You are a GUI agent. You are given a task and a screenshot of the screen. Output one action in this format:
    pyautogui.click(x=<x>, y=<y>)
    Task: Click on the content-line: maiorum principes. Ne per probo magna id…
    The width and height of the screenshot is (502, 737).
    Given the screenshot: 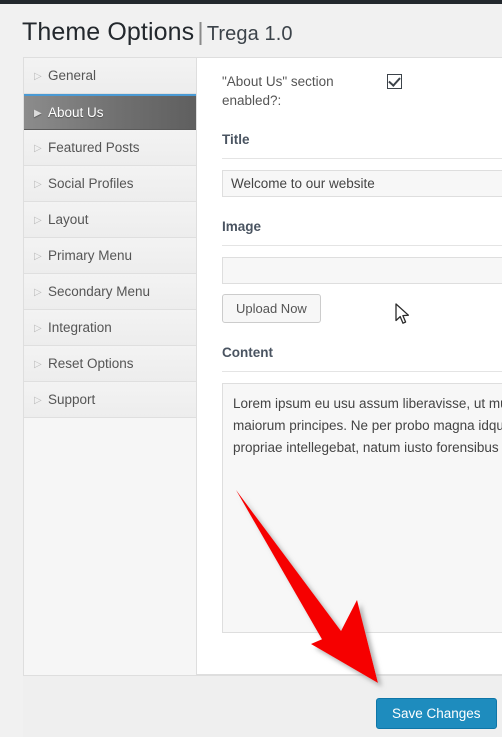 What is the action you would take?
    pyautogui.click(x=367, y=425)
    